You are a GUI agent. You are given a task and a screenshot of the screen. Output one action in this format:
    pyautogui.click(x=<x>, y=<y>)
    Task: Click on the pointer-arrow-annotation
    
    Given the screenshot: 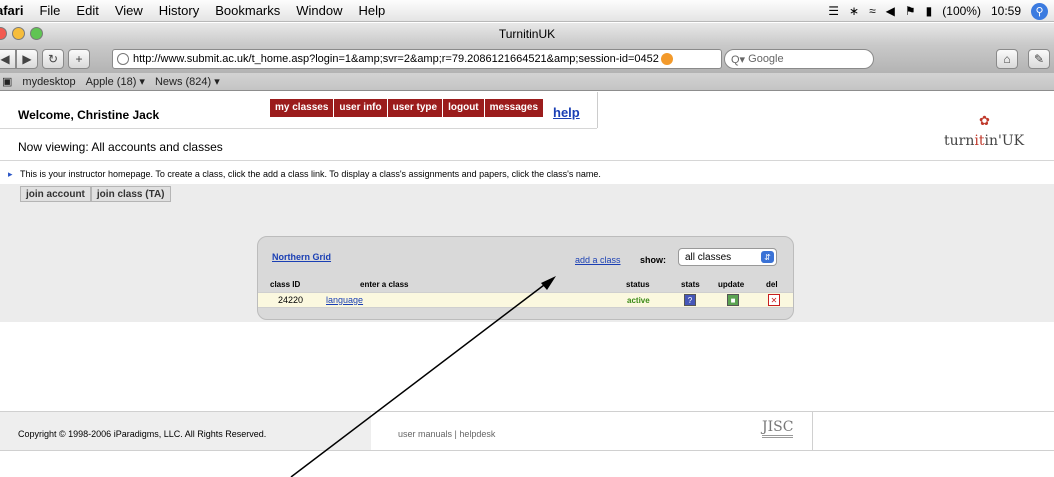 What is the action you would take?
    pyautogui.click(x=423, y=376)
    